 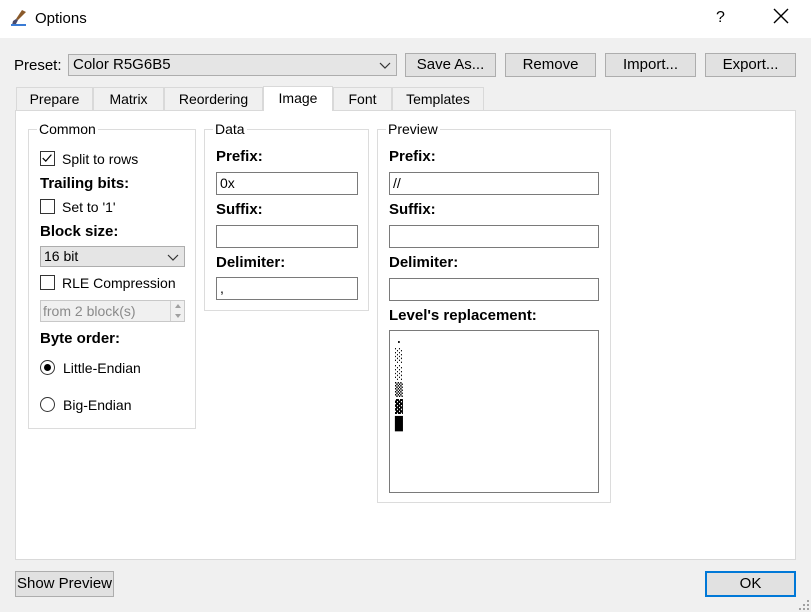 What do you see at coordinates (720, 18) in the screenshot?
I see `help-button: ?` at bounding box center [720, 18].